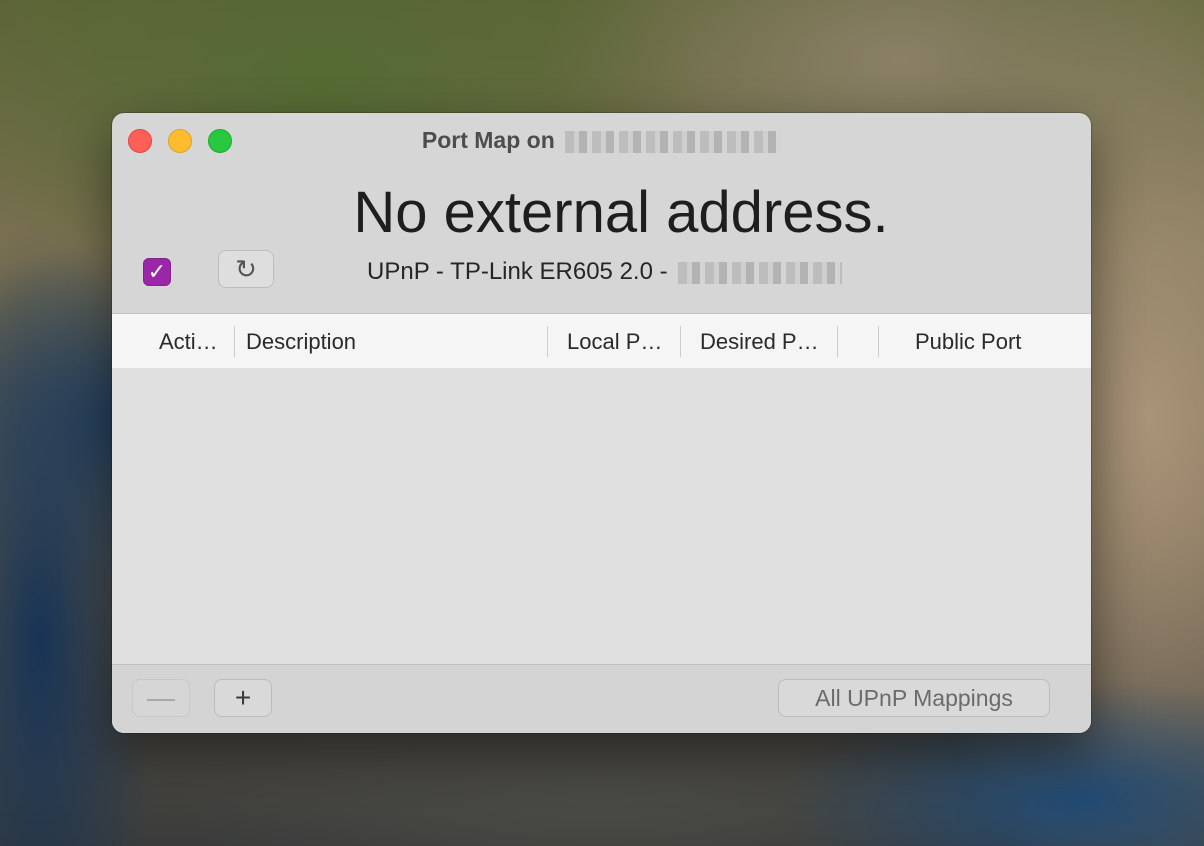 The image size is (1204, 846). I want to click on mapping-enabled-checkbox: ✓, so click(157, 272).